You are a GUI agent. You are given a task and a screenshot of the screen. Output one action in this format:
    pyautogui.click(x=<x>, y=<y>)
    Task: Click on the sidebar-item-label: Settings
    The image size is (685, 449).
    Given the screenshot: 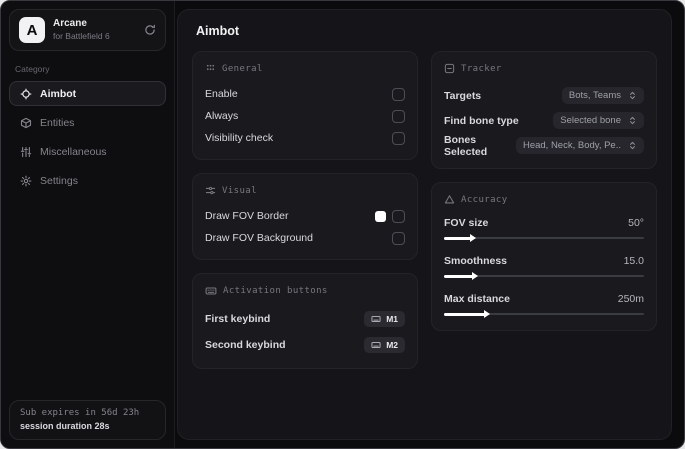 What is the action you would take?
    pyautogui.click(x=59, y=180)
    